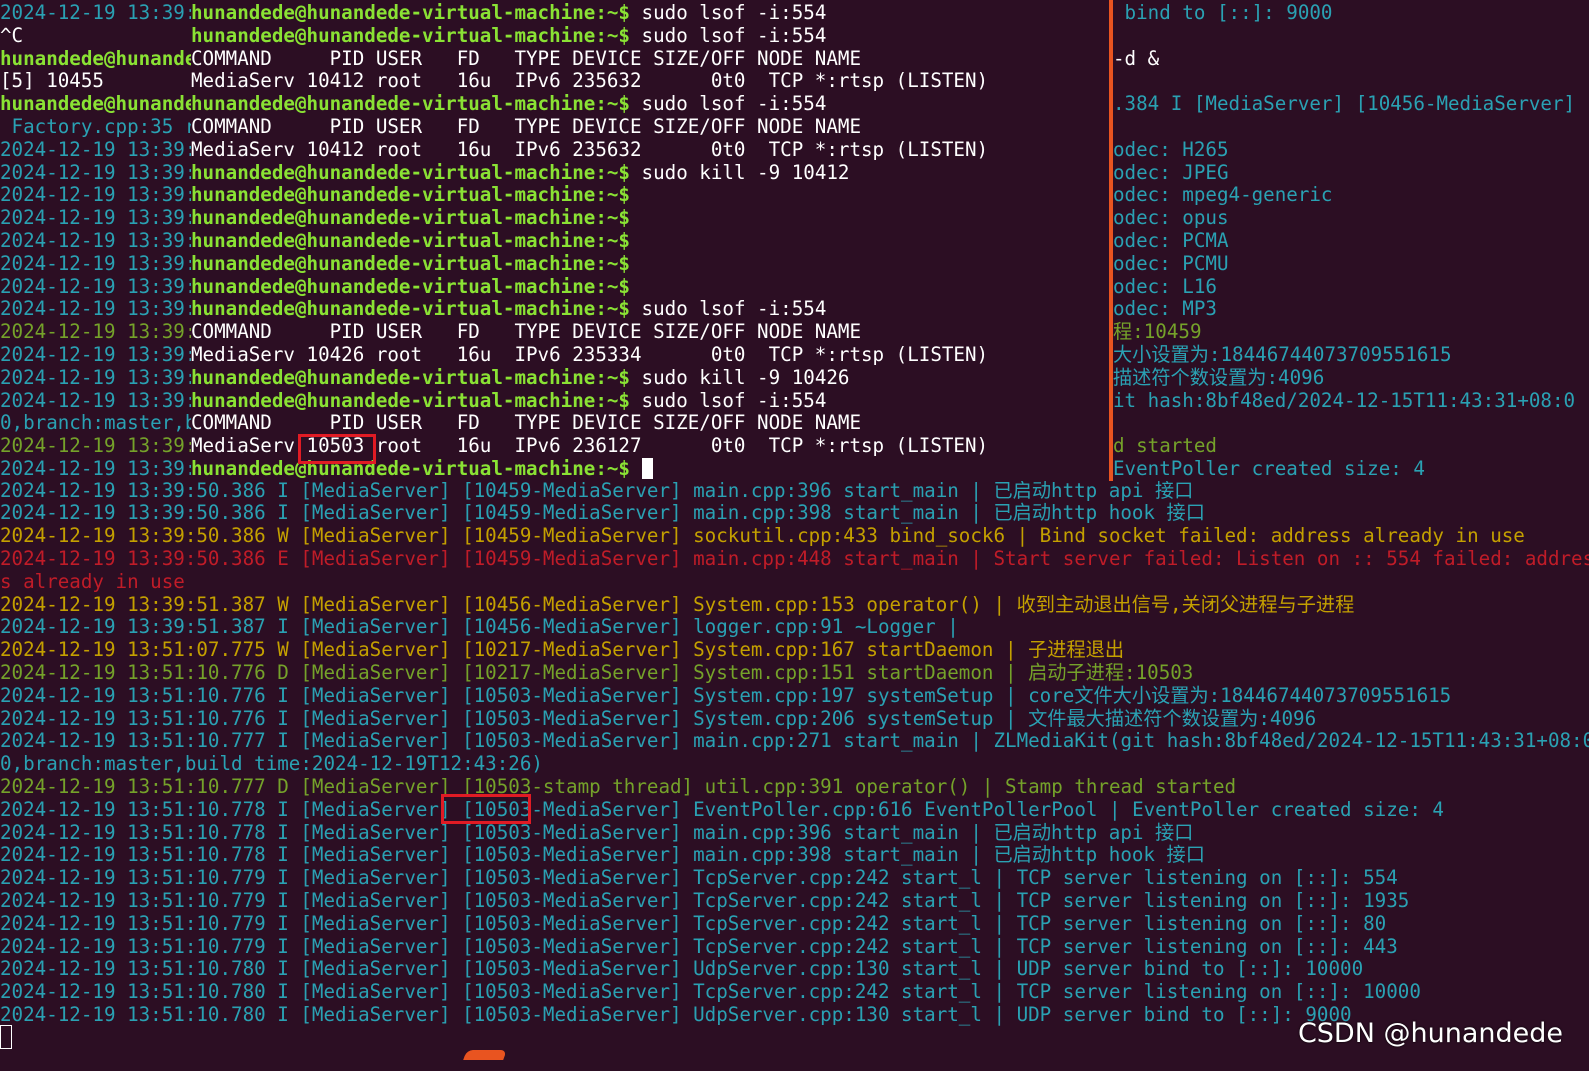 This screenshot has height=1071, width=1589. What do you see at coordinates (1171, 240) in the screenshot?
I see `right-pane-line: odec: PCMA` at bounding box center [1171, 240].